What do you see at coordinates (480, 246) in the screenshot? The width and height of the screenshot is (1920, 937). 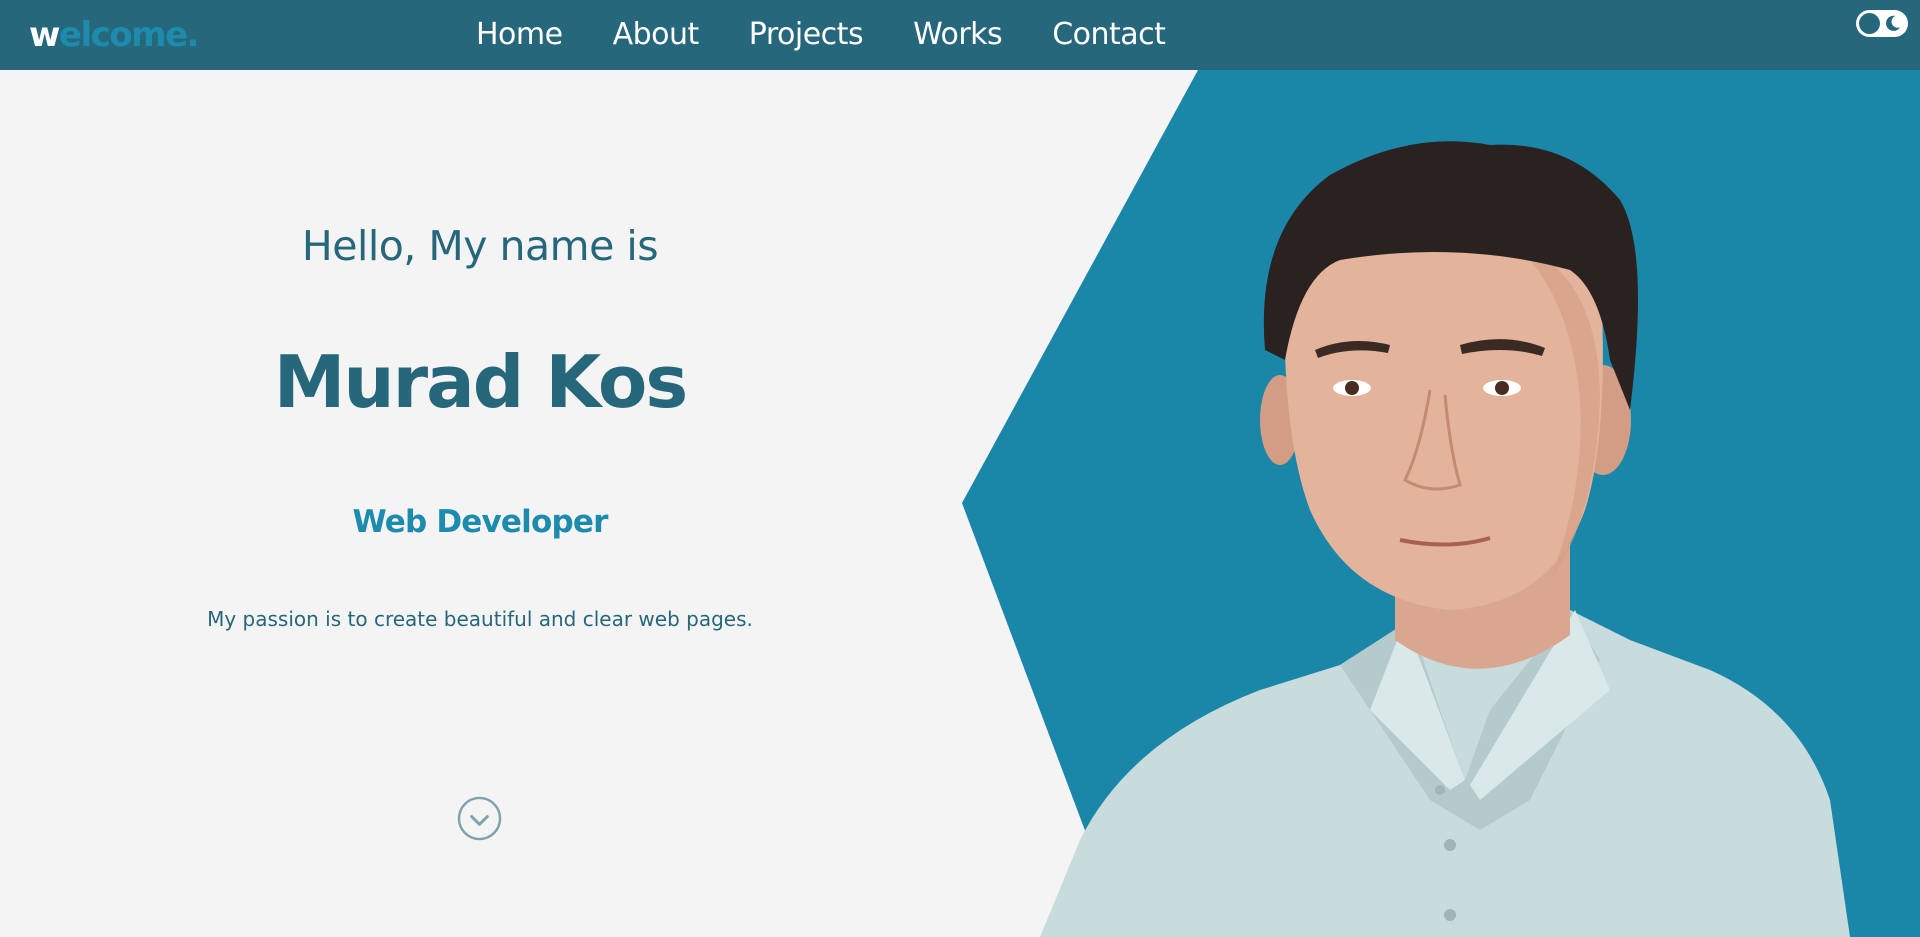 I see `greeting-text: Hello, My name is` at bounding box center [480, 246].